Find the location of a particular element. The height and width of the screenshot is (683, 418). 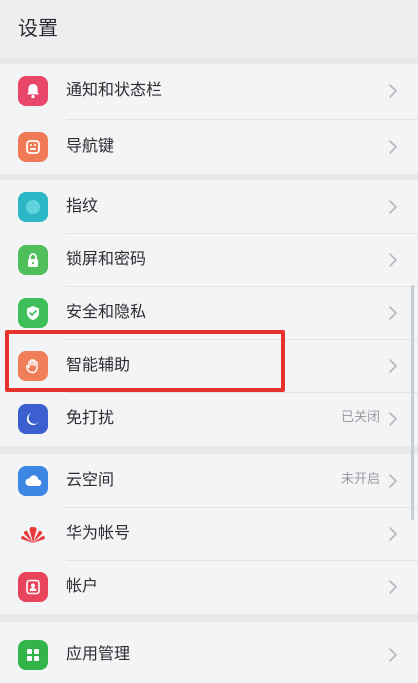

settings-item-huawei-account: 华为帐号 is located at coordinates (209, 533).